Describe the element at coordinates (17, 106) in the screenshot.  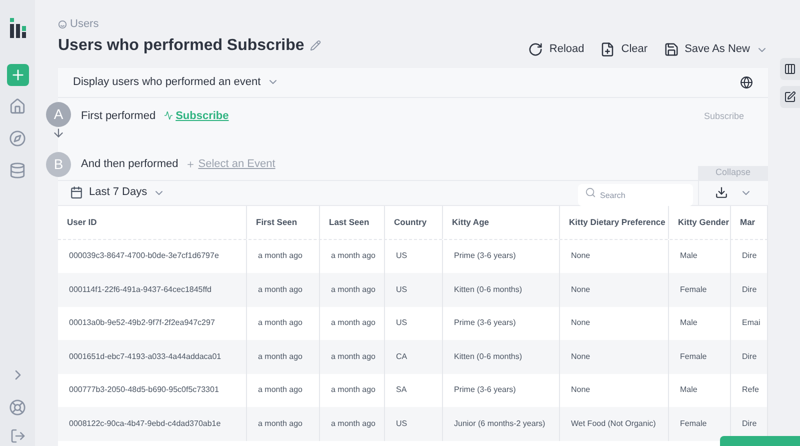
I see `home-icon` at that location.